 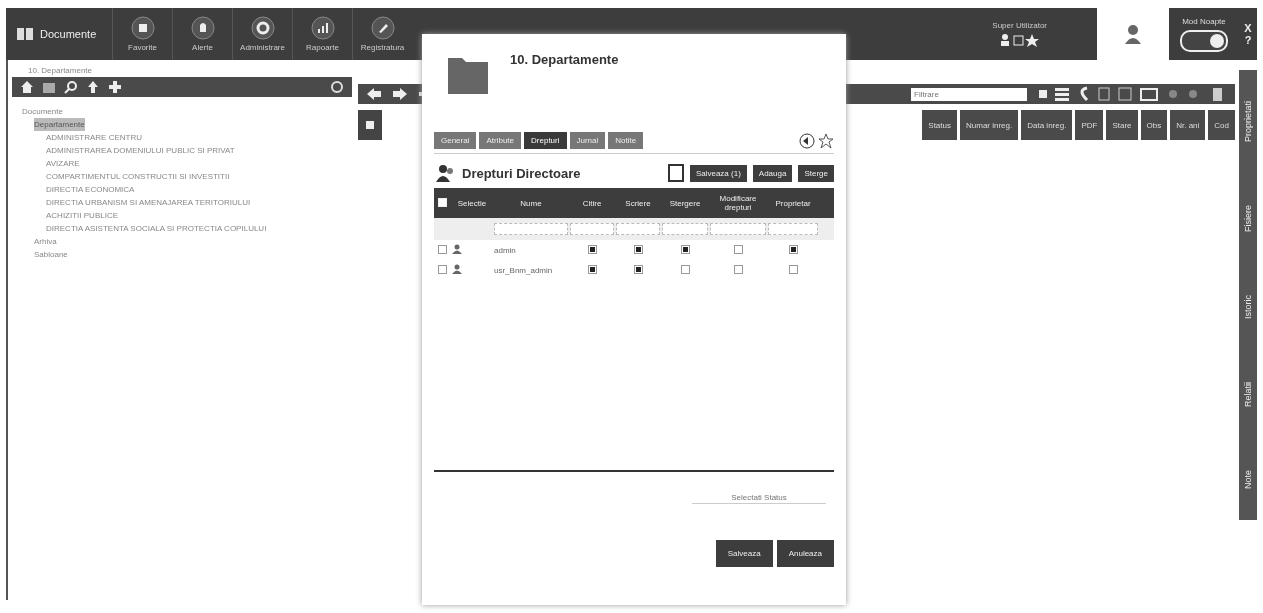 I want to click on column-header: Nume, so click(x=531, y=203).